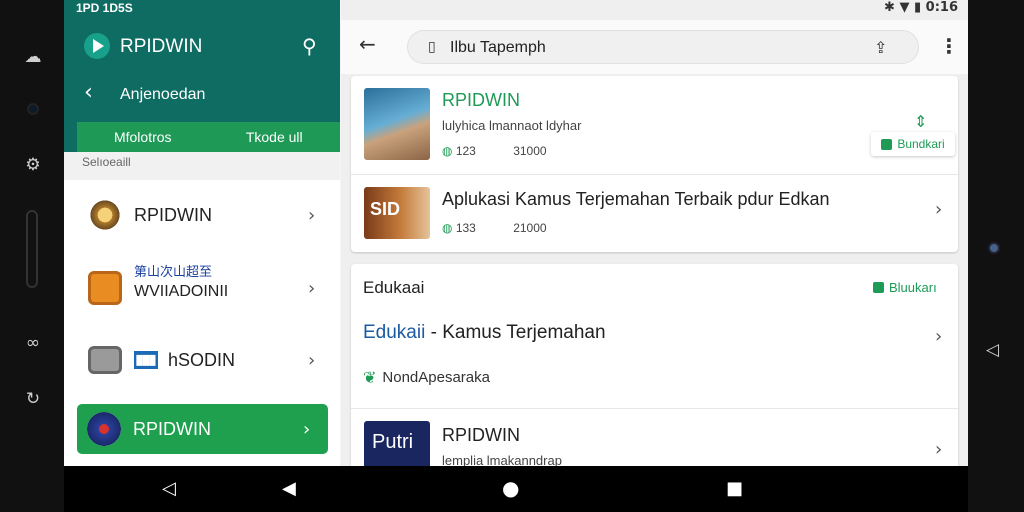 The image size is (1024, 512). What do you see at coordinates (949, 46) in the screenshot?
I see `more-menu-icon: ⋮` at bounding box center [949, 46].